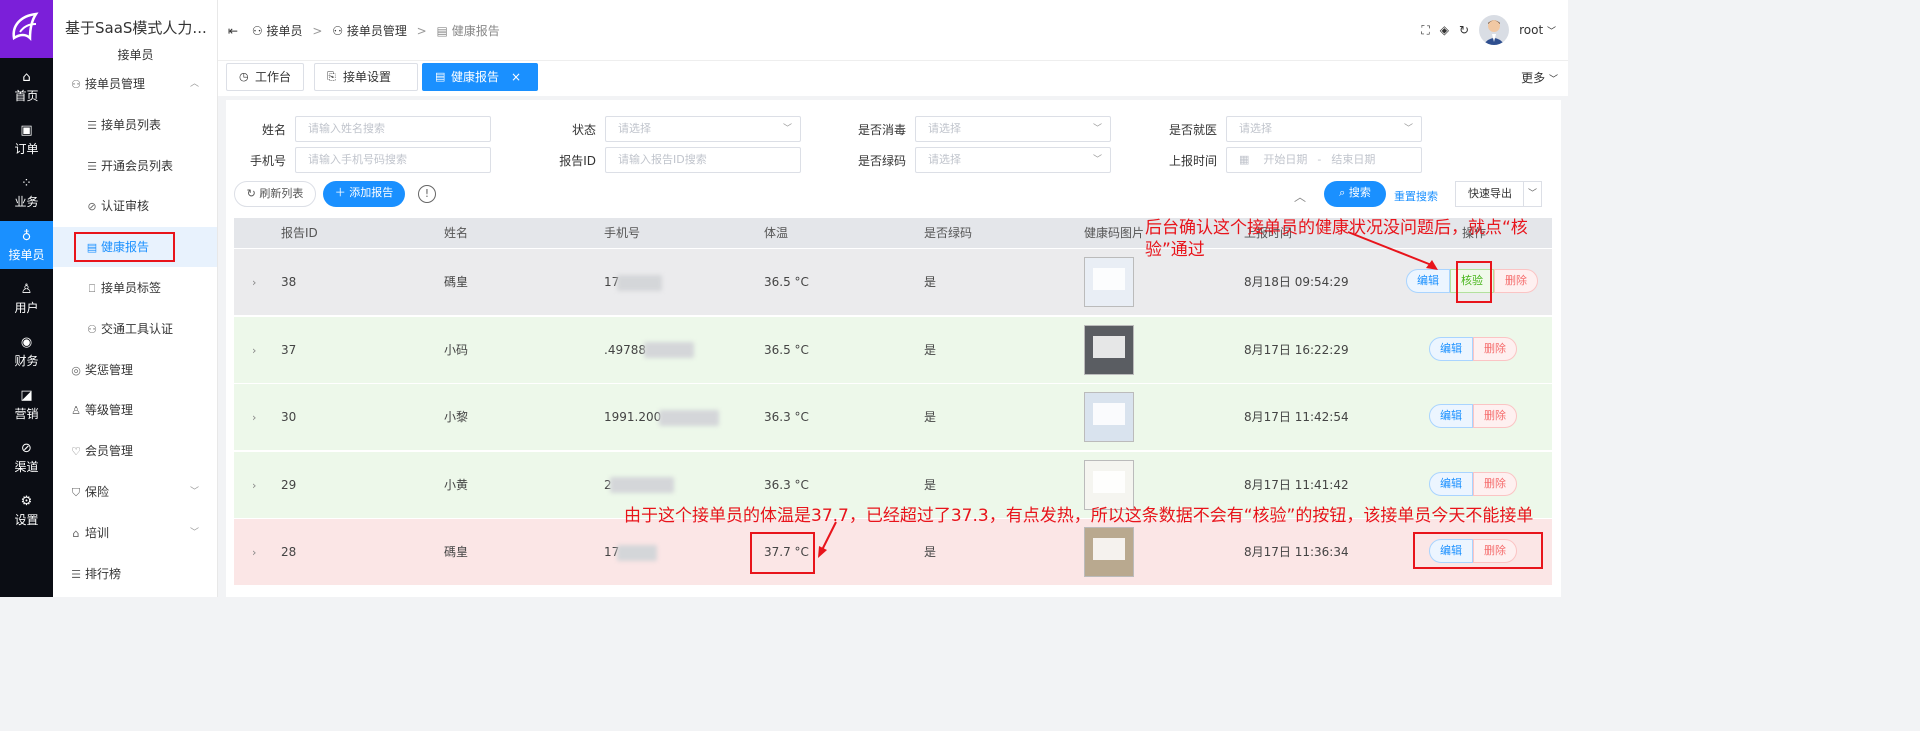 Image resolution: width=1920 pixels, height=731 pixels. What do you see at coordinates (703, 160) in the screenshot?
I see `report-id-search-input: 请输入报告ID搜索` at bounding box center [703, 160].